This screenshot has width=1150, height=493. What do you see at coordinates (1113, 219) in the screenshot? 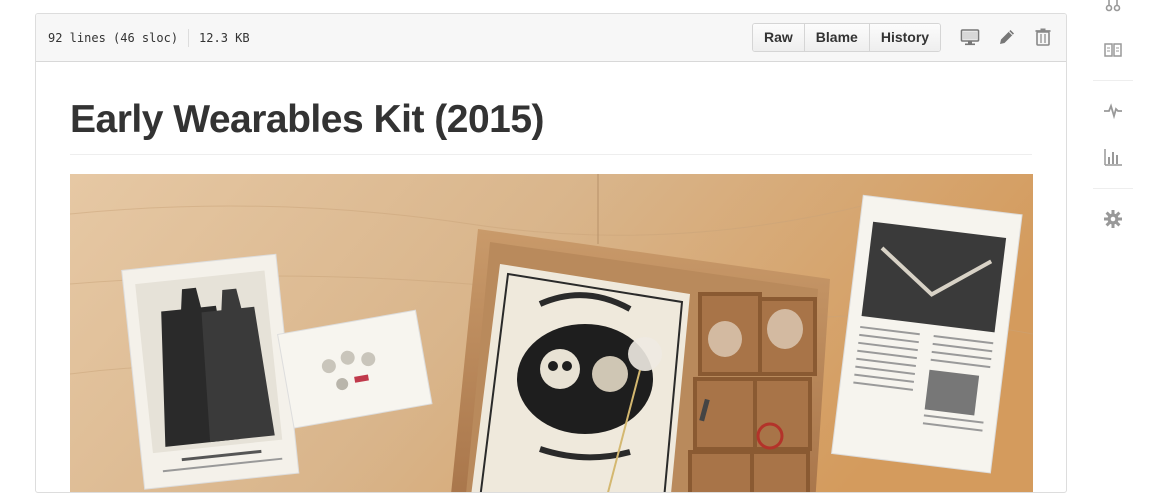
I see `gear-icon` at bounding box center [1113, 219].